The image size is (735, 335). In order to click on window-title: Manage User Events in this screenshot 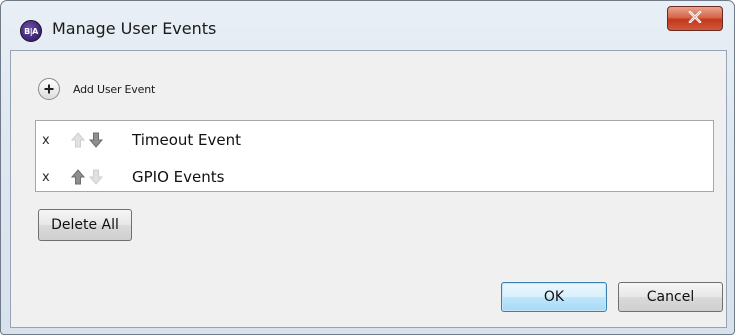, I will do `click(134, 28)`.